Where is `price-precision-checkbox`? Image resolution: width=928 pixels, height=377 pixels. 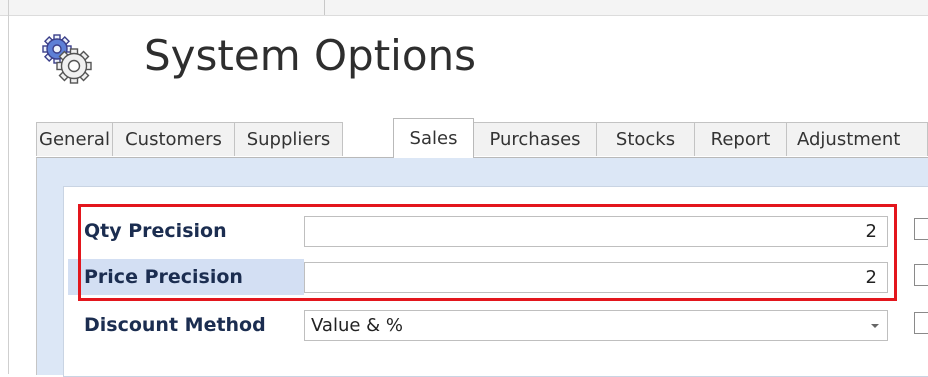
price-precision-checkbox is located at coordinates (921, 275).